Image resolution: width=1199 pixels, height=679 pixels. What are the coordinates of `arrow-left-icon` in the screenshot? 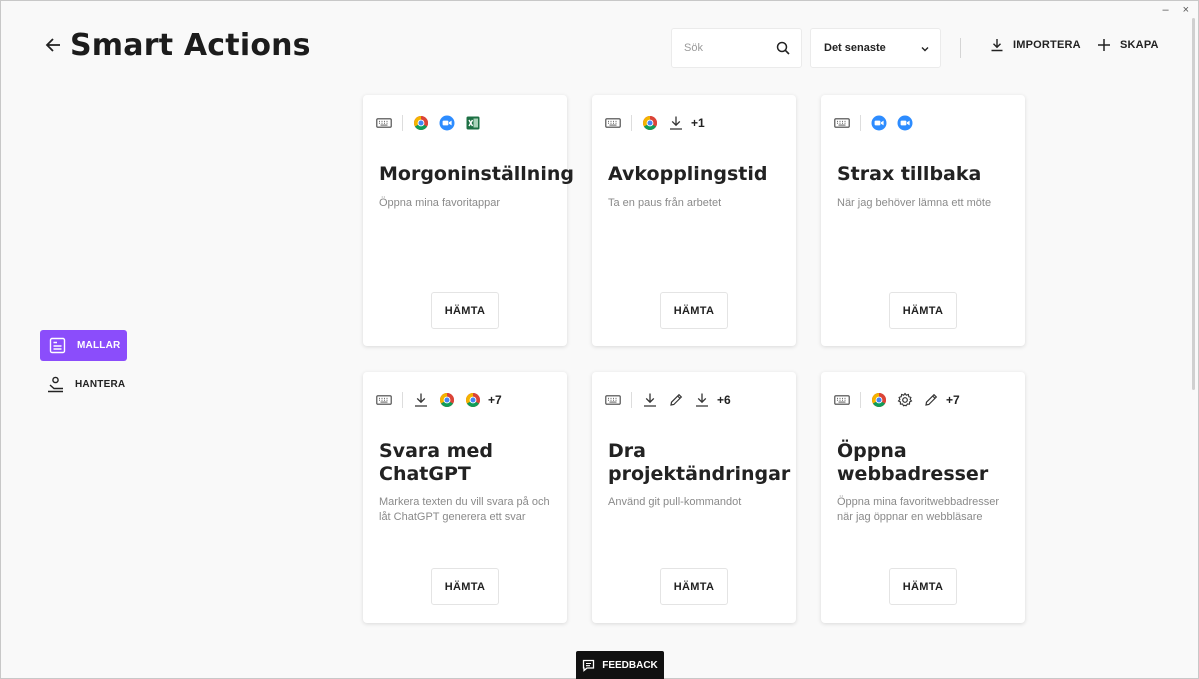 It's located at (52, 45).